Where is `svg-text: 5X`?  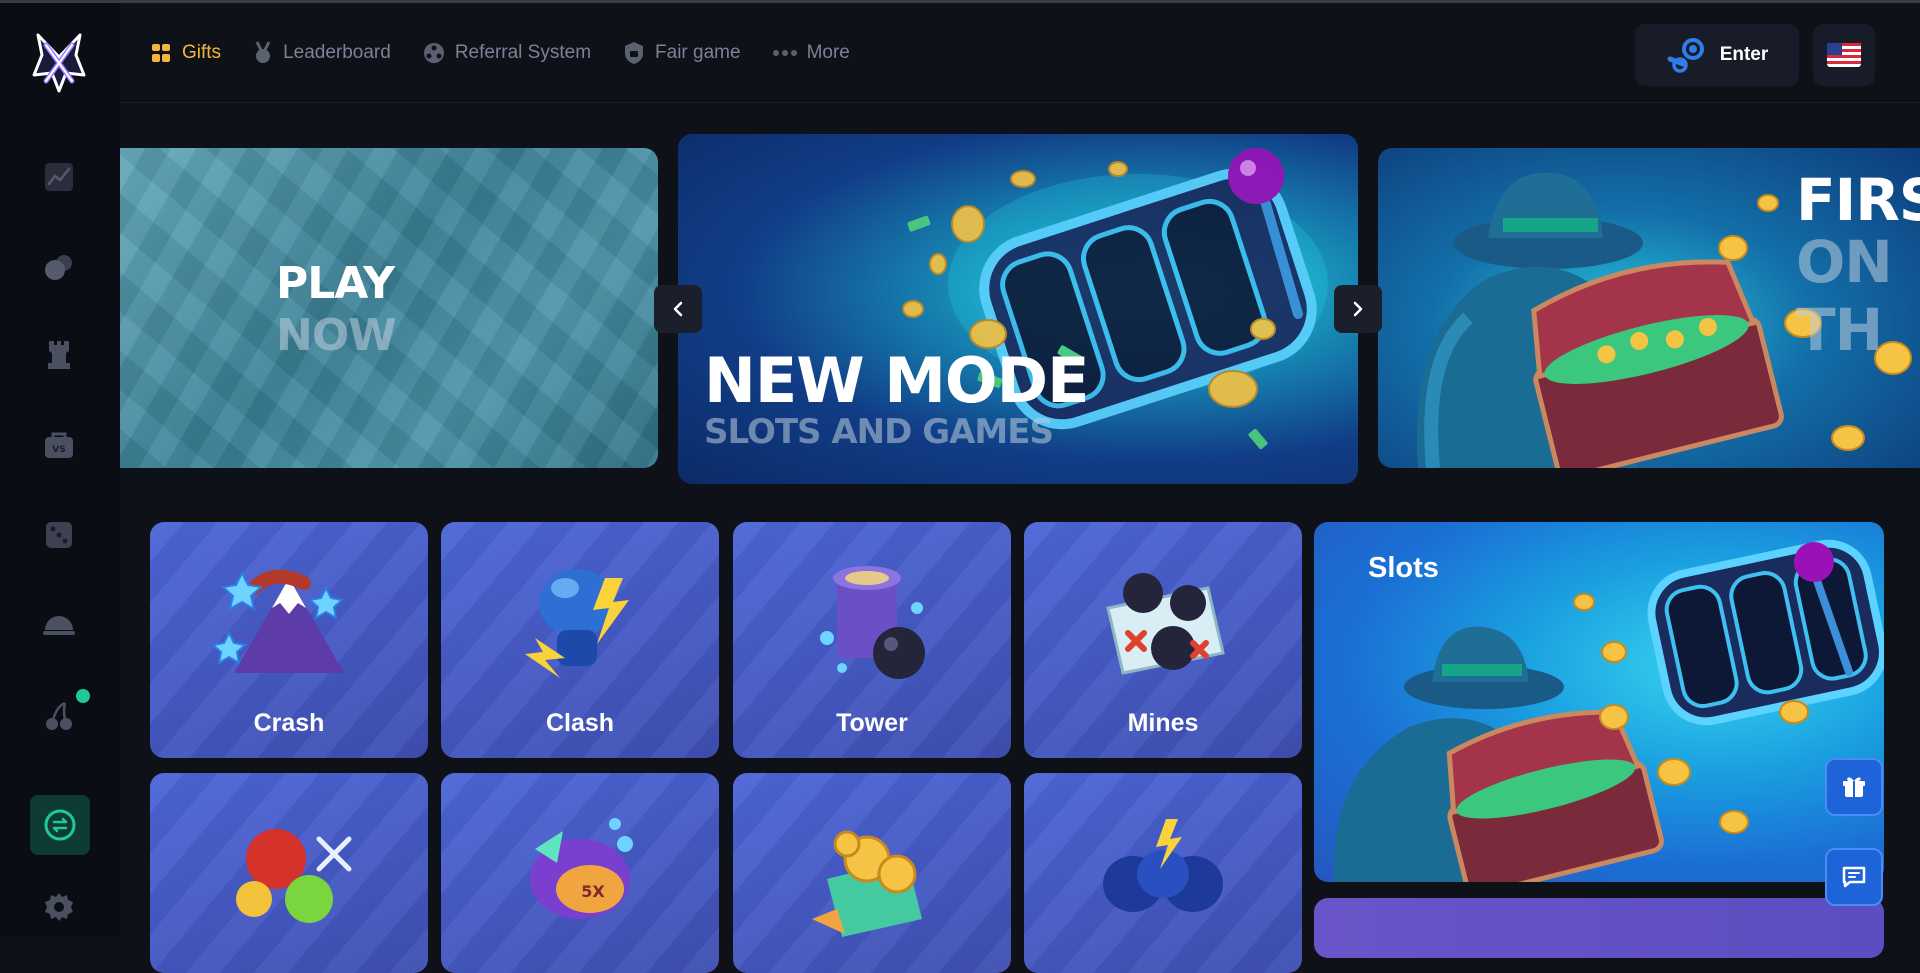
svg-text: 5X is located at coordinates (593, 891).